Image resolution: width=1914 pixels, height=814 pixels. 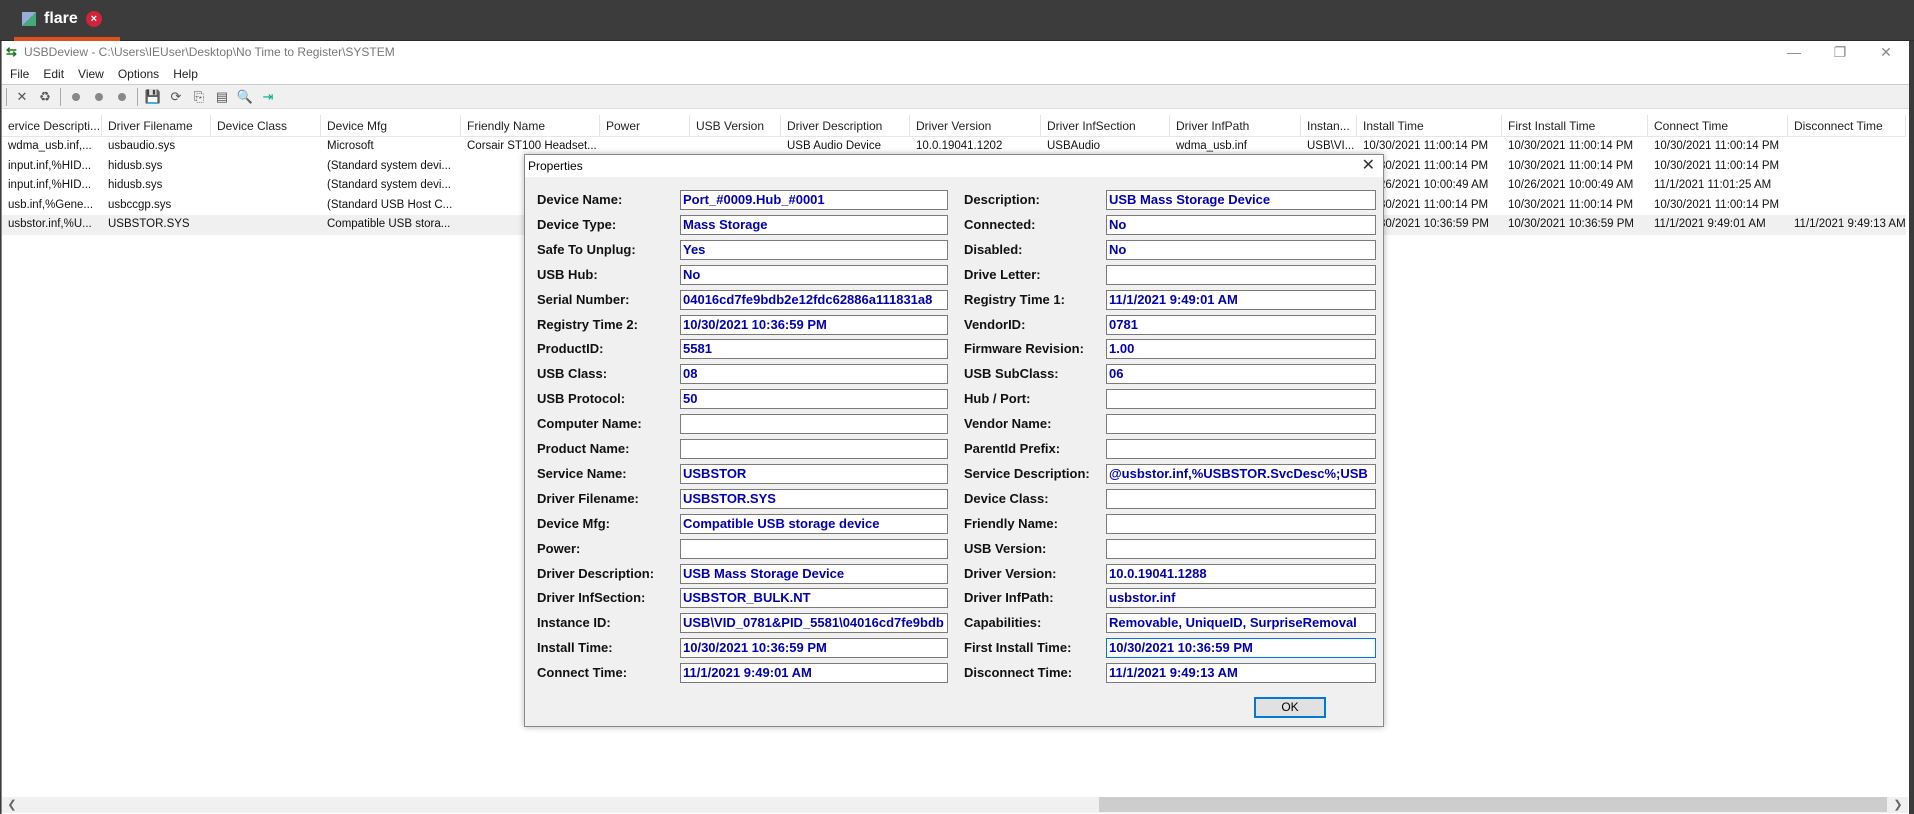 What do you see at coordinates (955, 805) in the screenshot?
I see `horizontal-scrollbar: ❮ ❯` at bounding box center [955, 805].